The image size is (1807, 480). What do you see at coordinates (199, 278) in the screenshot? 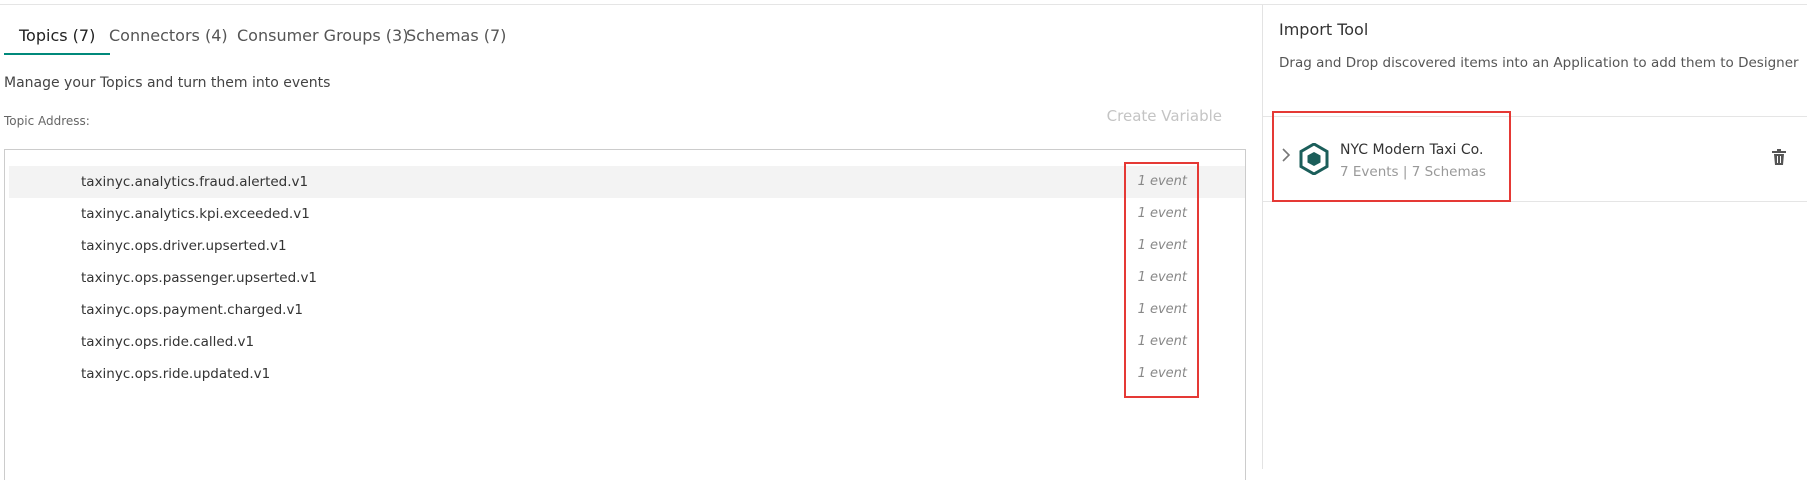
I see `topic-name: taxinyc.ops.passenger.upserted.v1` at bounding box center [199, 278].